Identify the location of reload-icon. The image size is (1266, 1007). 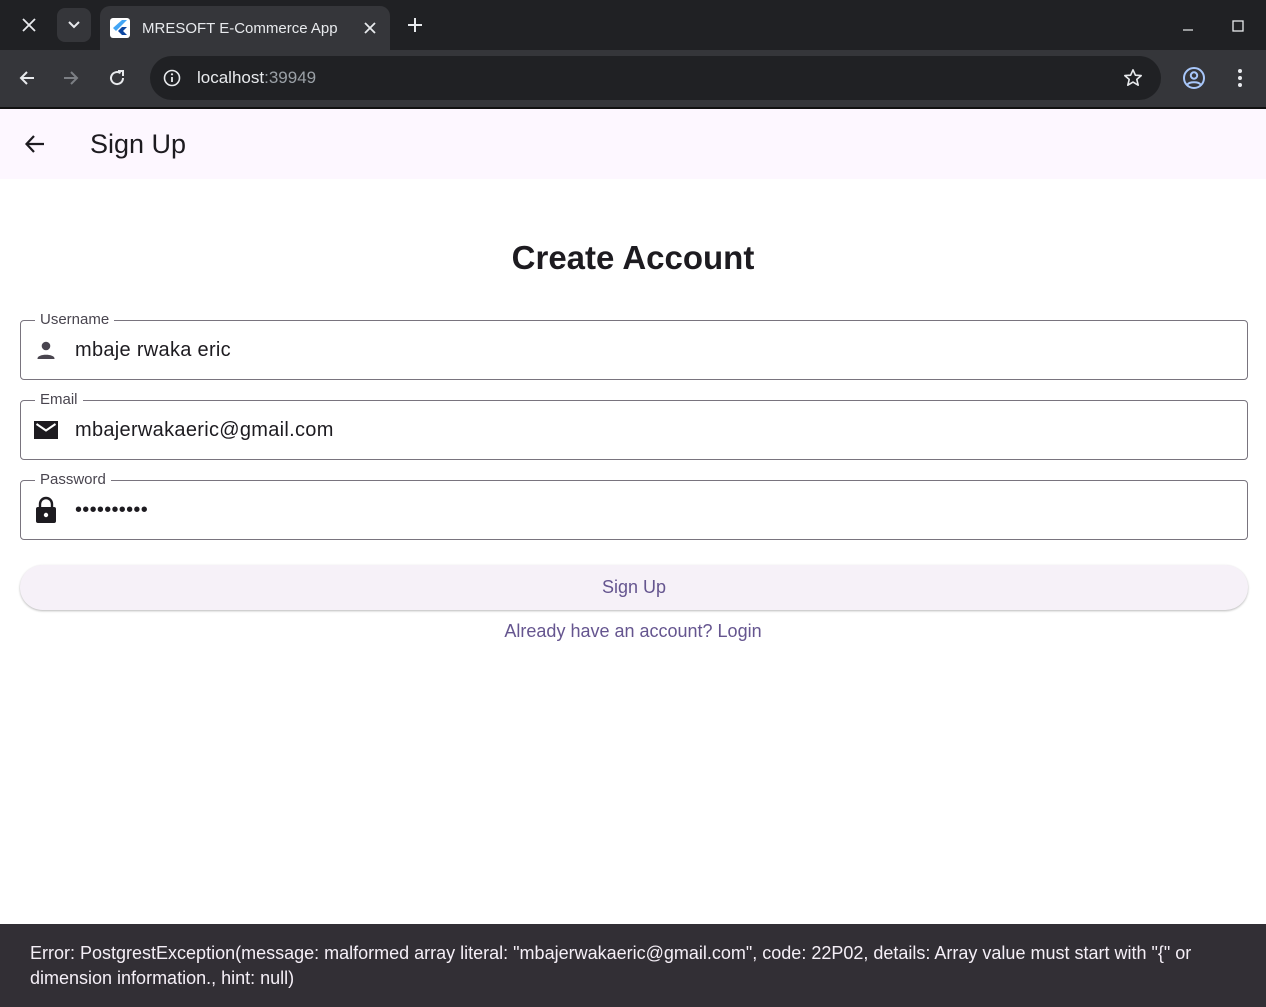
(117, 78).